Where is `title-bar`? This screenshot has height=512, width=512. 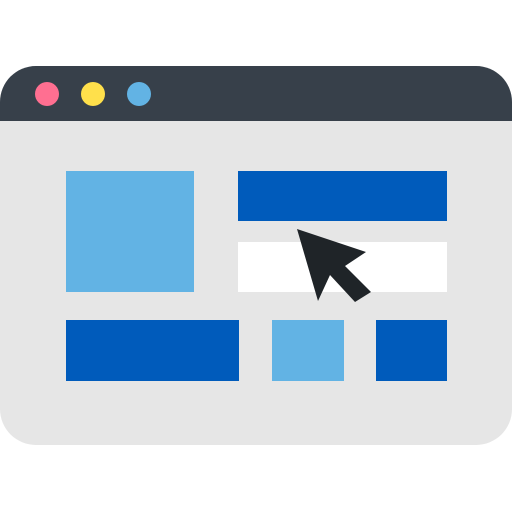 title-bar is located at coordinates (256, 93).